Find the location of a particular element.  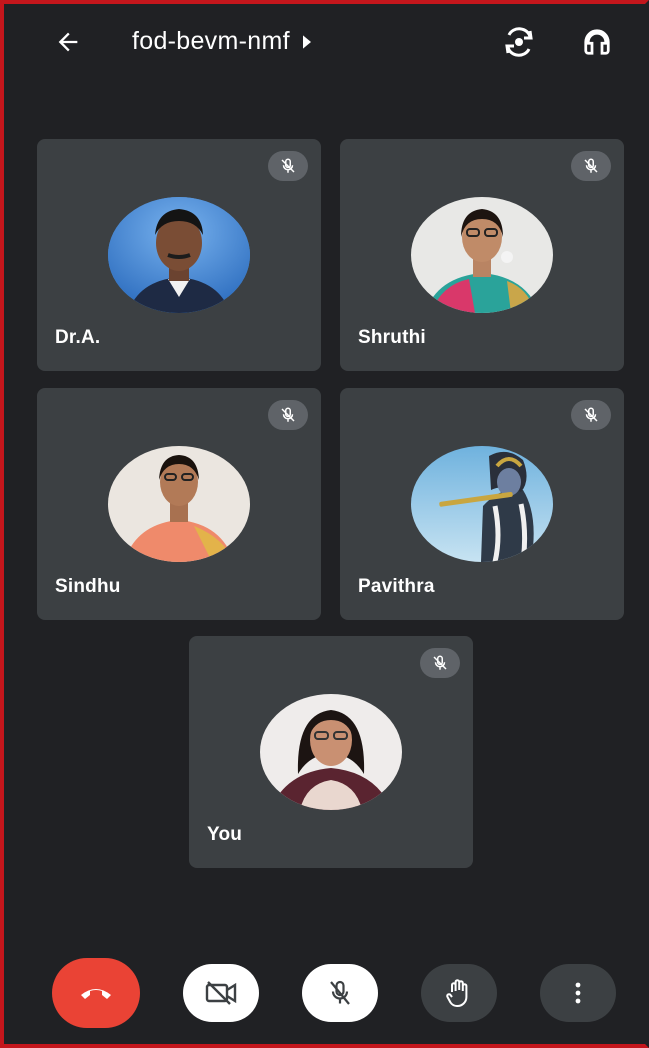

headphones-icon is located at coordinates (597, 42).